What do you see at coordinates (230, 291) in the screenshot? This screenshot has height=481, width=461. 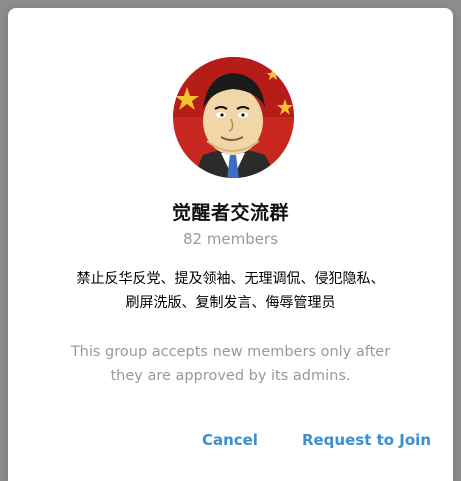 I see `group-description: 禁止反华反党、提及领袖、无理调侃、侵犯隐私、 刷屏洗版、复制发言、侮辱管理员` at bounding box center [230, 291].